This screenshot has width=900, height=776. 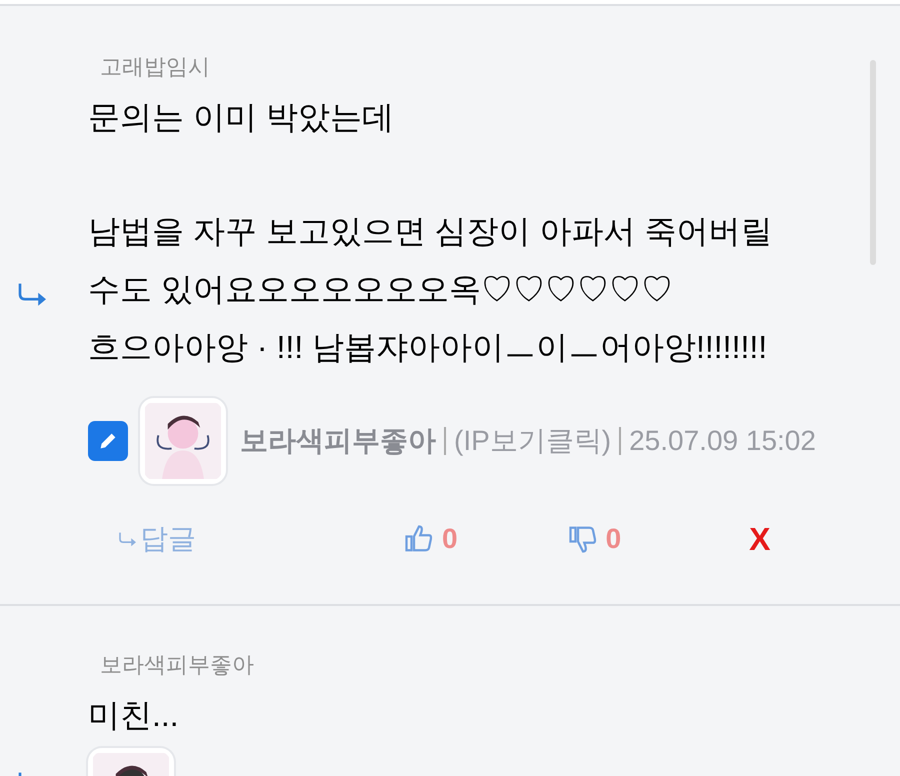 I want to click on reply-button: 답글, so click(x=157, y=539).